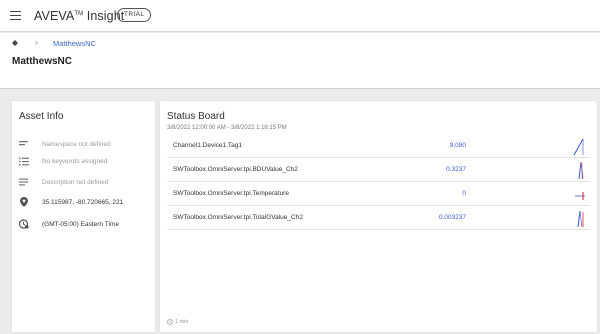 This screenshot has height=334, width=600. Describe the element at coordinates (378, 194) in the screenshot. I see `table-row: SWToolbox.OmniServer.tpi.Temperature 0` at that location.